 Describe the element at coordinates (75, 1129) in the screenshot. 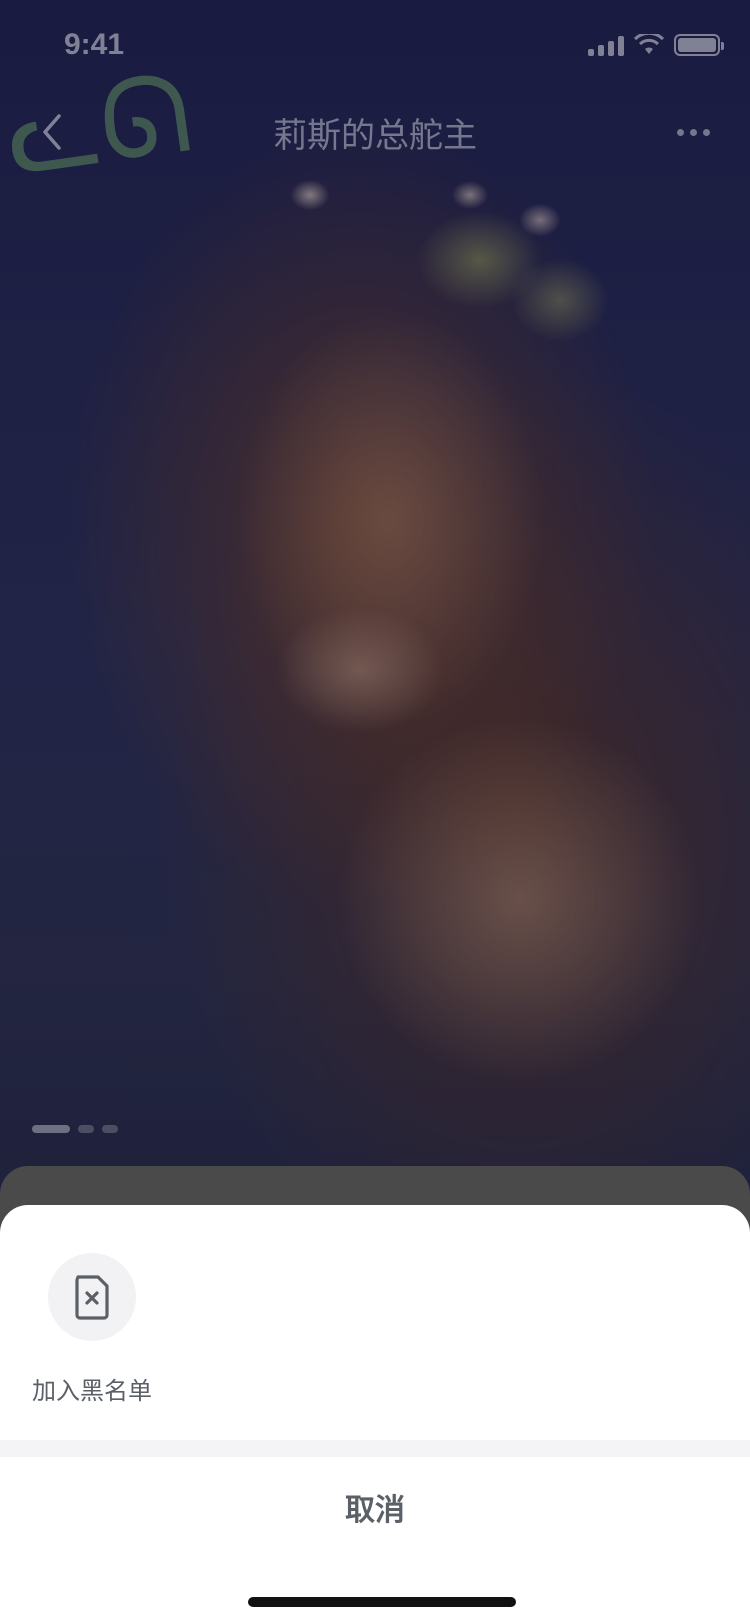

I see `gallery-page-indicator` at that location.